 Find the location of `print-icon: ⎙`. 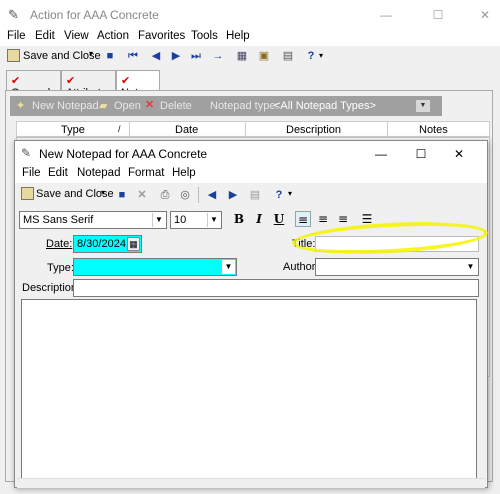

print-icon: ⎙ is located at coordinates (165, 195).